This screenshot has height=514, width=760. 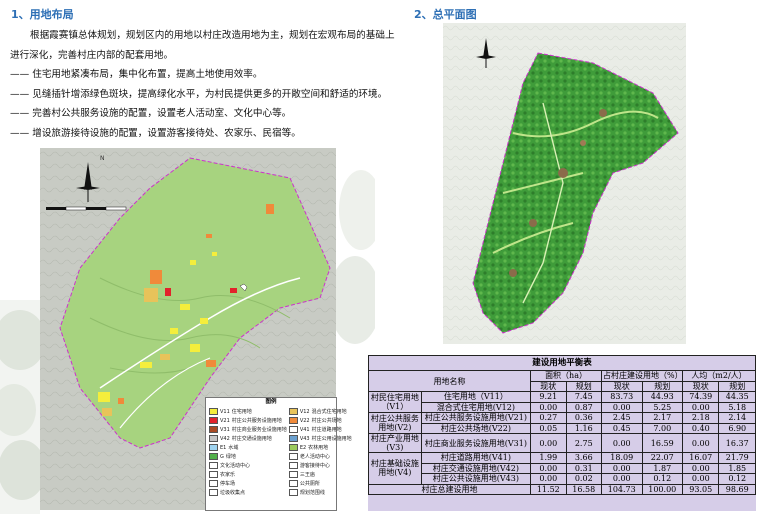 What do you see at coordinates (445, 14) in the screenshot?
I see `section-title-master-plan: 2、总平面图` at bounding box center [445, 14].